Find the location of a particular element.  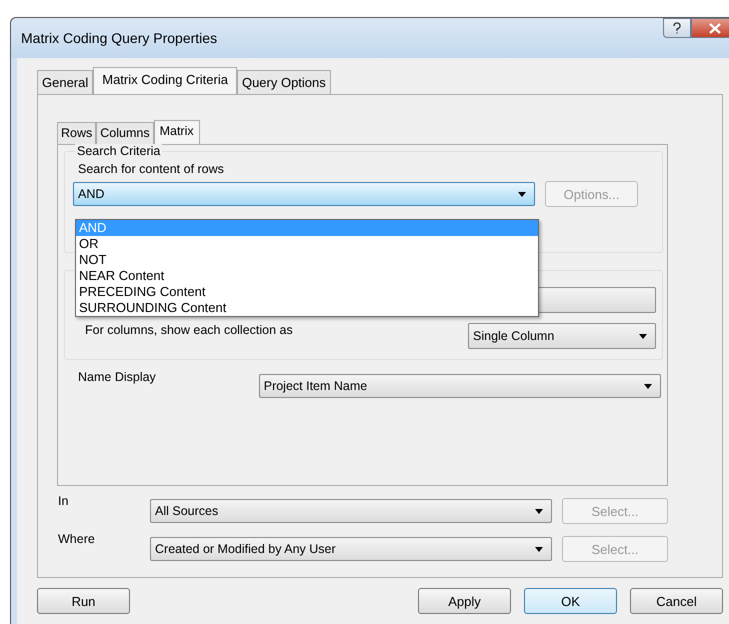

close-button is located at coordinates (710, 28).